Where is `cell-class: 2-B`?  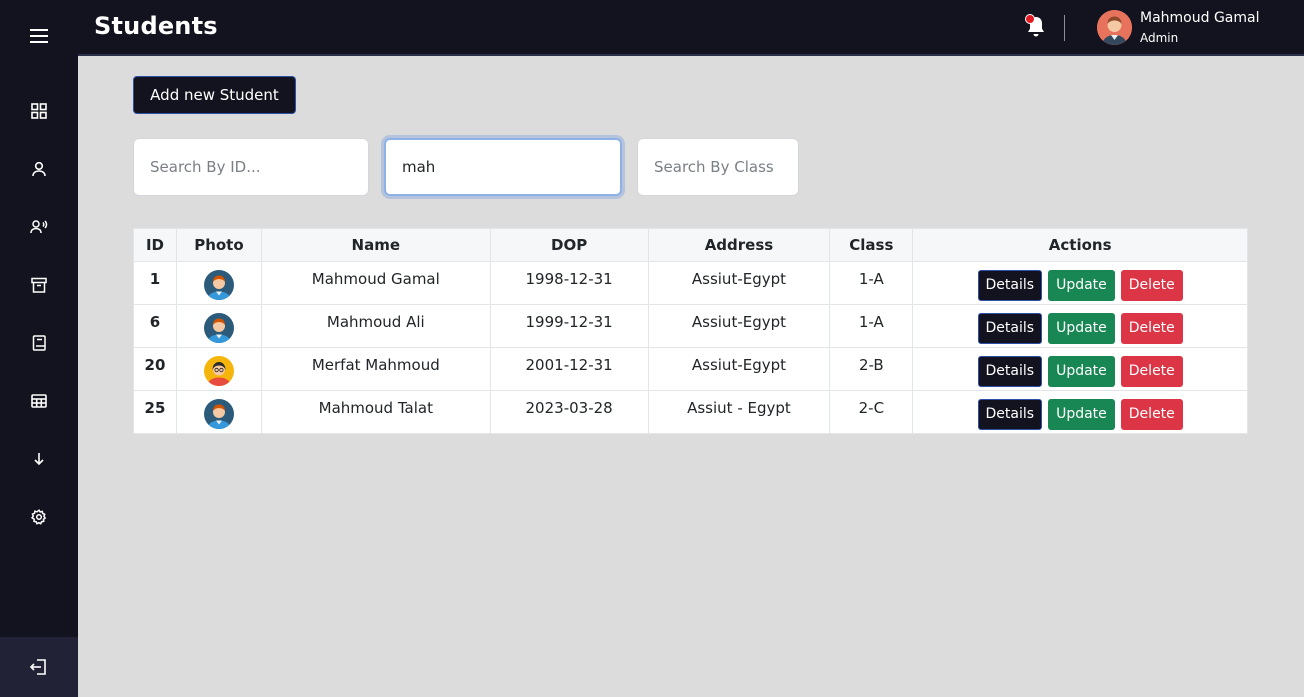 cell-class: 2-B is located at coordinates (871, 369).